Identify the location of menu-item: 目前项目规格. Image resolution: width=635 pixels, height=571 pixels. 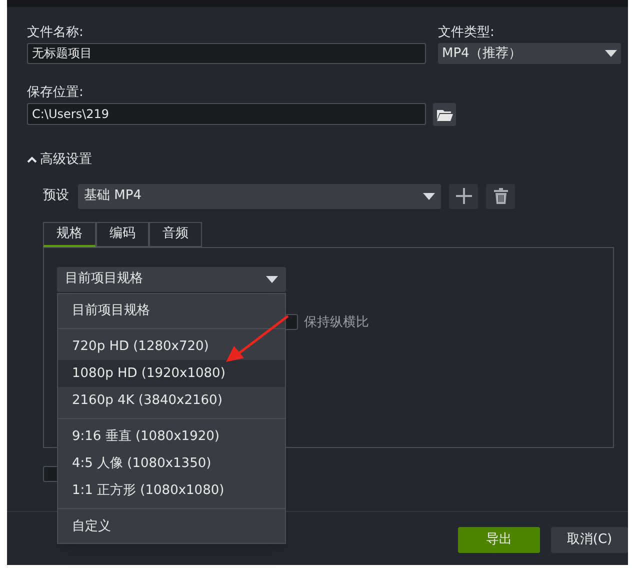
(171, 310).